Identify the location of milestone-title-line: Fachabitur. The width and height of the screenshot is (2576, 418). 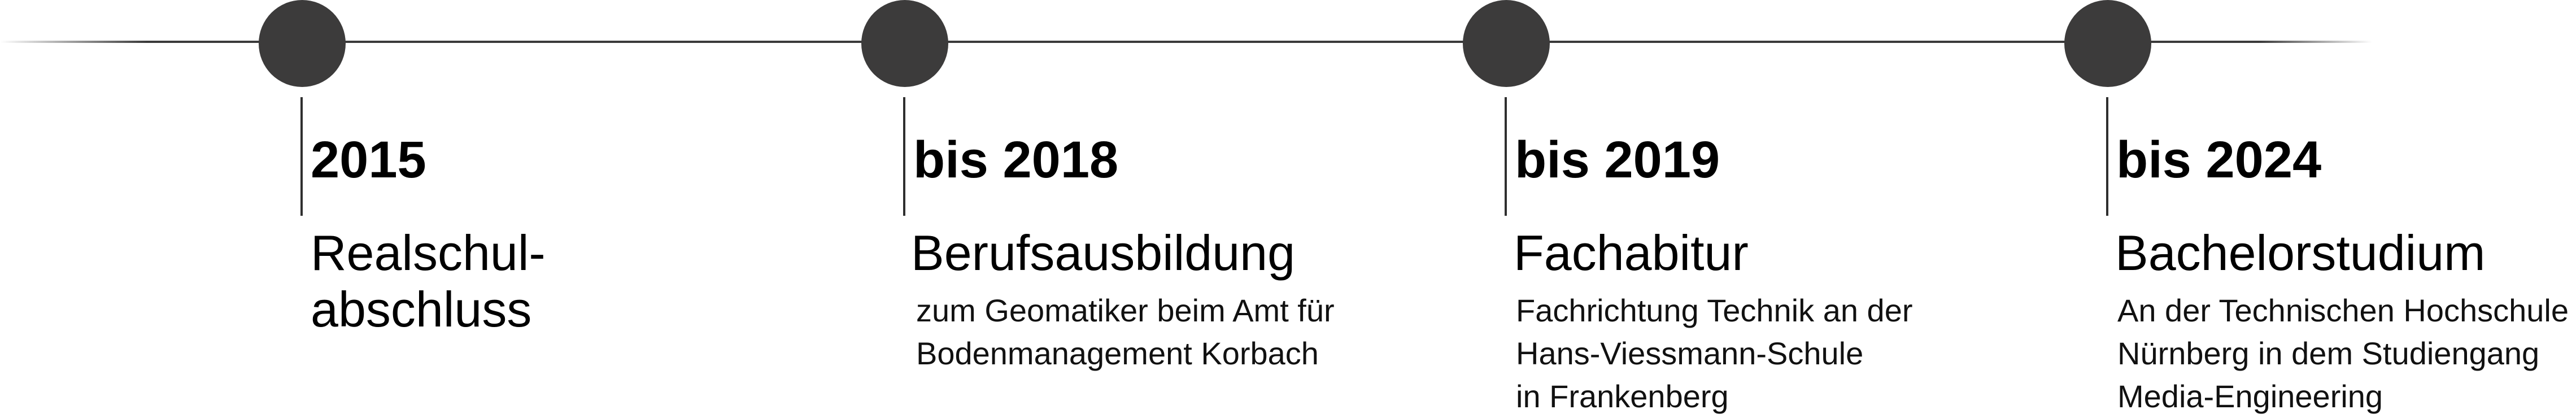
(1631, 253).